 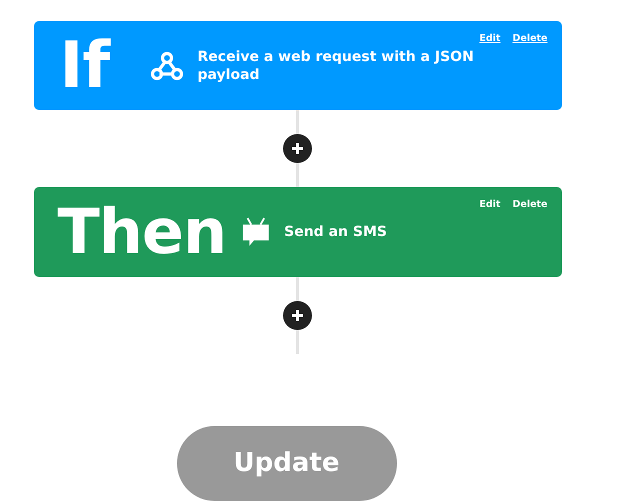 What do you see at coordinates (336, 231) in the screenshot?
I see `step-description: Send an SMS` at bounding box center [336, 231].